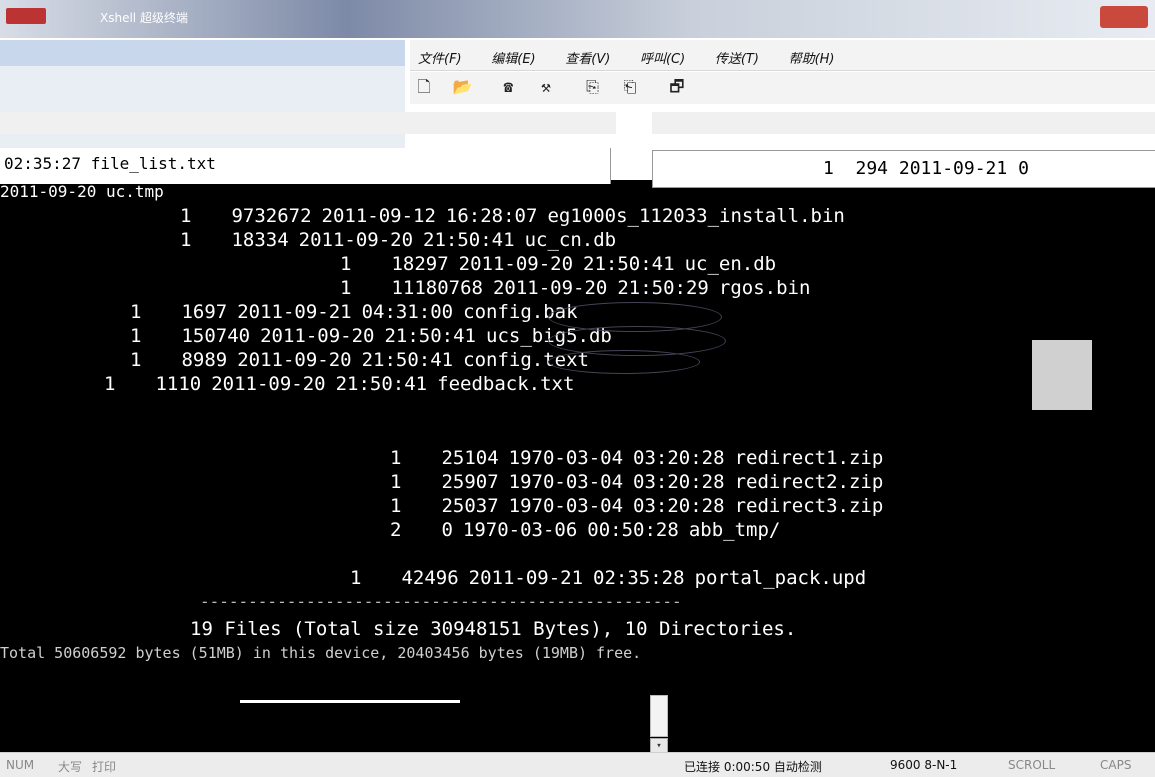  What do you see at coordinates (520, 530) in the screenshot?
I see `file-date: 1970-03-06` at bounding box center [520, 530].